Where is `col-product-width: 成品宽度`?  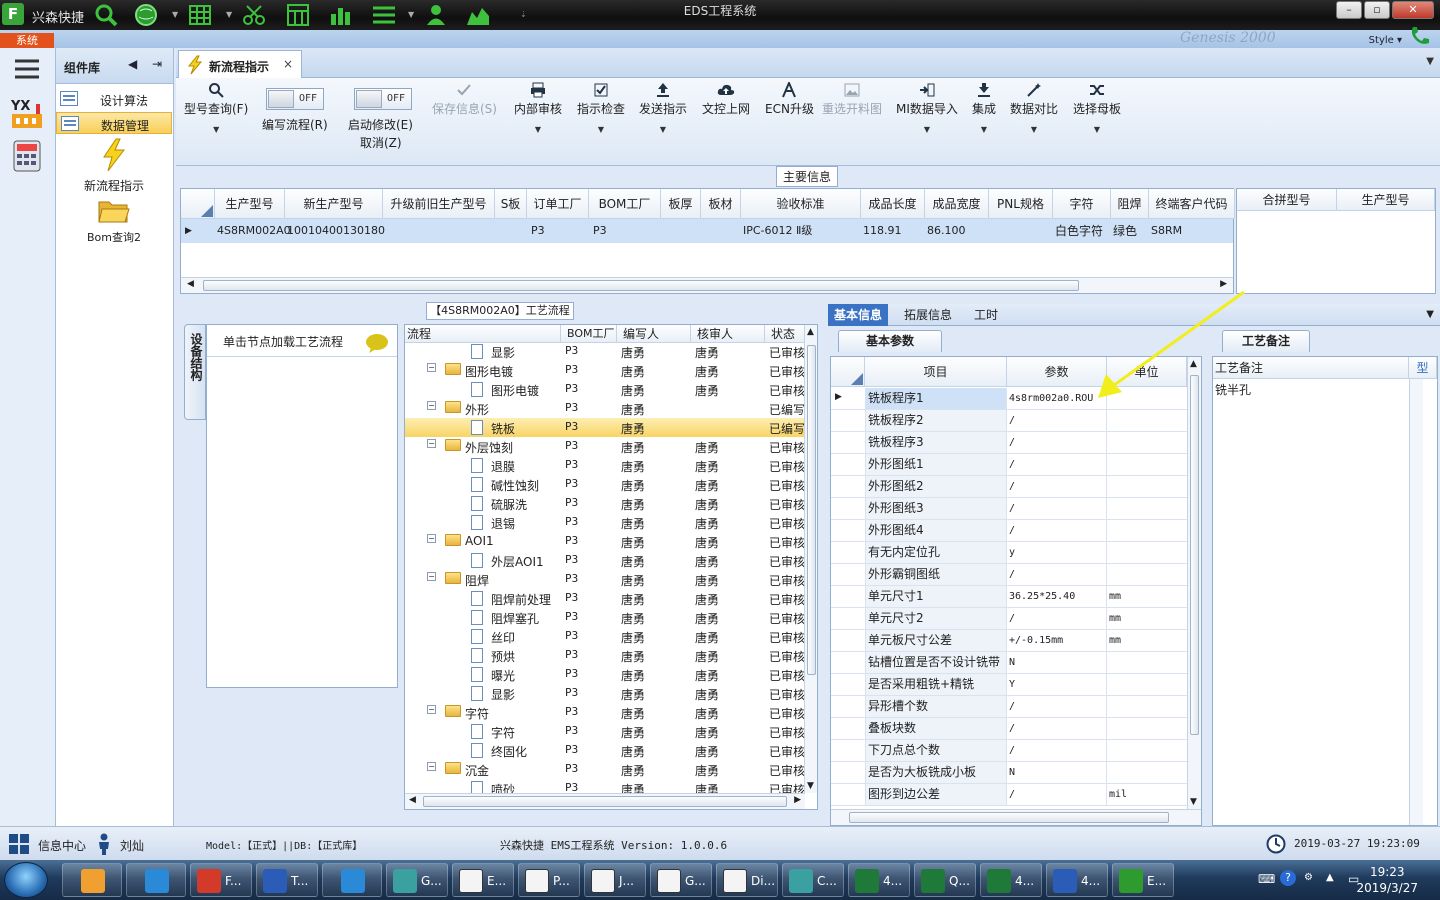 col-product-width: 成品宽度 is located at coordinates (957, 204).